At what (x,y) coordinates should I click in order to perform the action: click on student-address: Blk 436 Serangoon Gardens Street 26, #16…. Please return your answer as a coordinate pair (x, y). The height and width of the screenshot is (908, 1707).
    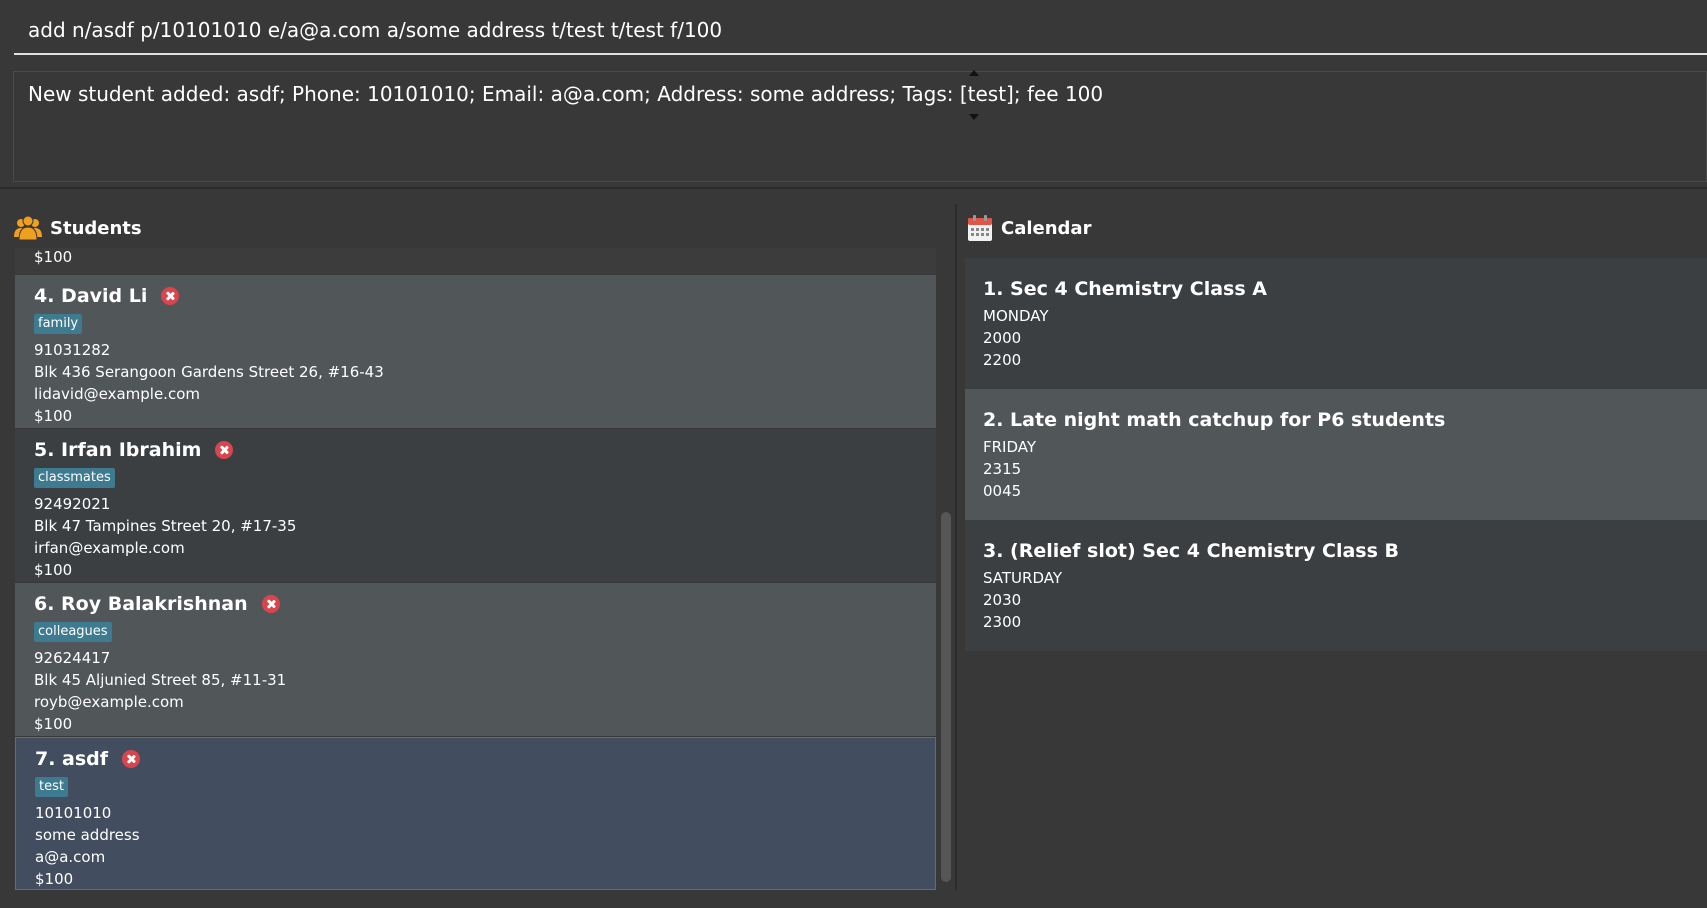
    Looking at the image, I should click on (209, 372).